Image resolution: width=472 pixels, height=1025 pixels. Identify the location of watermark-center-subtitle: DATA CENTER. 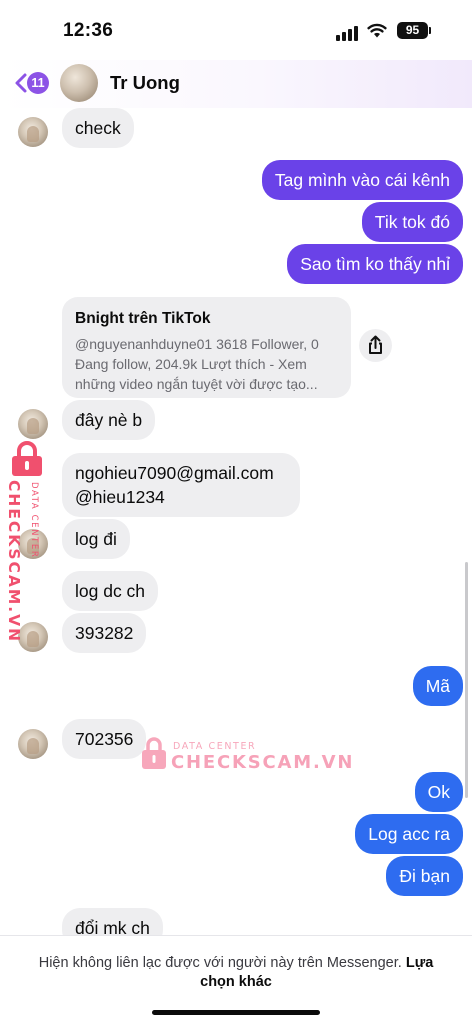
(215, 746).